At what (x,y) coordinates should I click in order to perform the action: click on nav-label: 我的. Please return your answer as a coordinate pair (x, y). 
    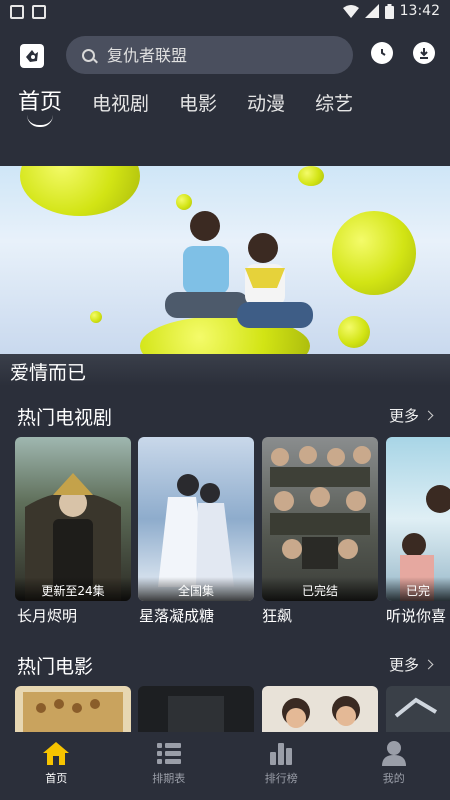
    Looking at the image, I should click on (393, 778).